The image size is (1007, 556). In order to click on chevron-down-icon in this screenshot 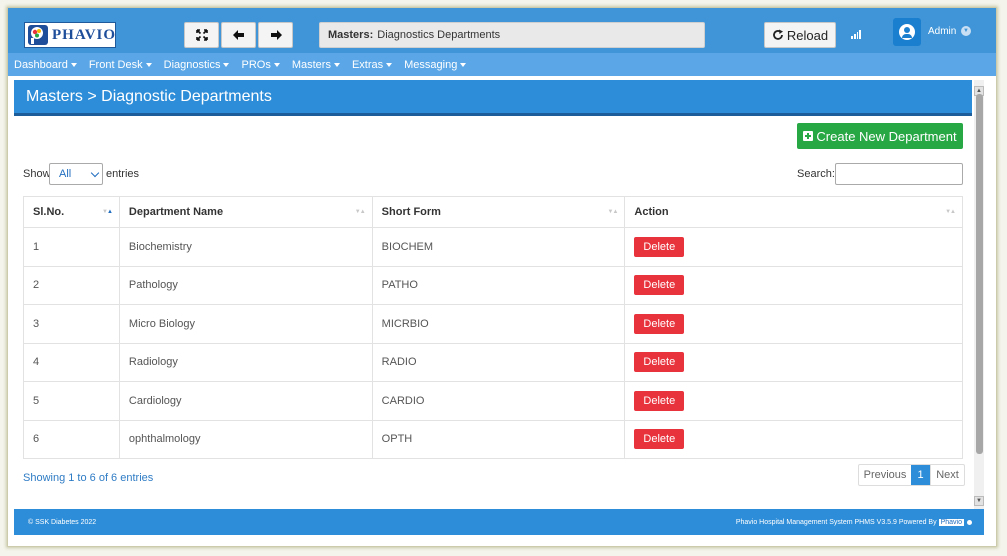, I will do `click(95, 173)`.